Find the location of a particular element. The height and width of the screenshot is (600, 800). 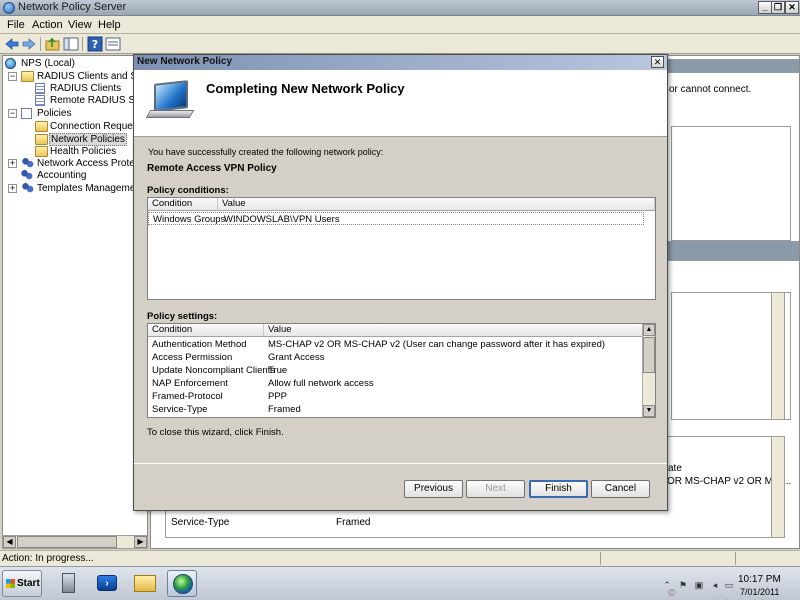

finish-button: Finish is located at coordinates (558, 489).